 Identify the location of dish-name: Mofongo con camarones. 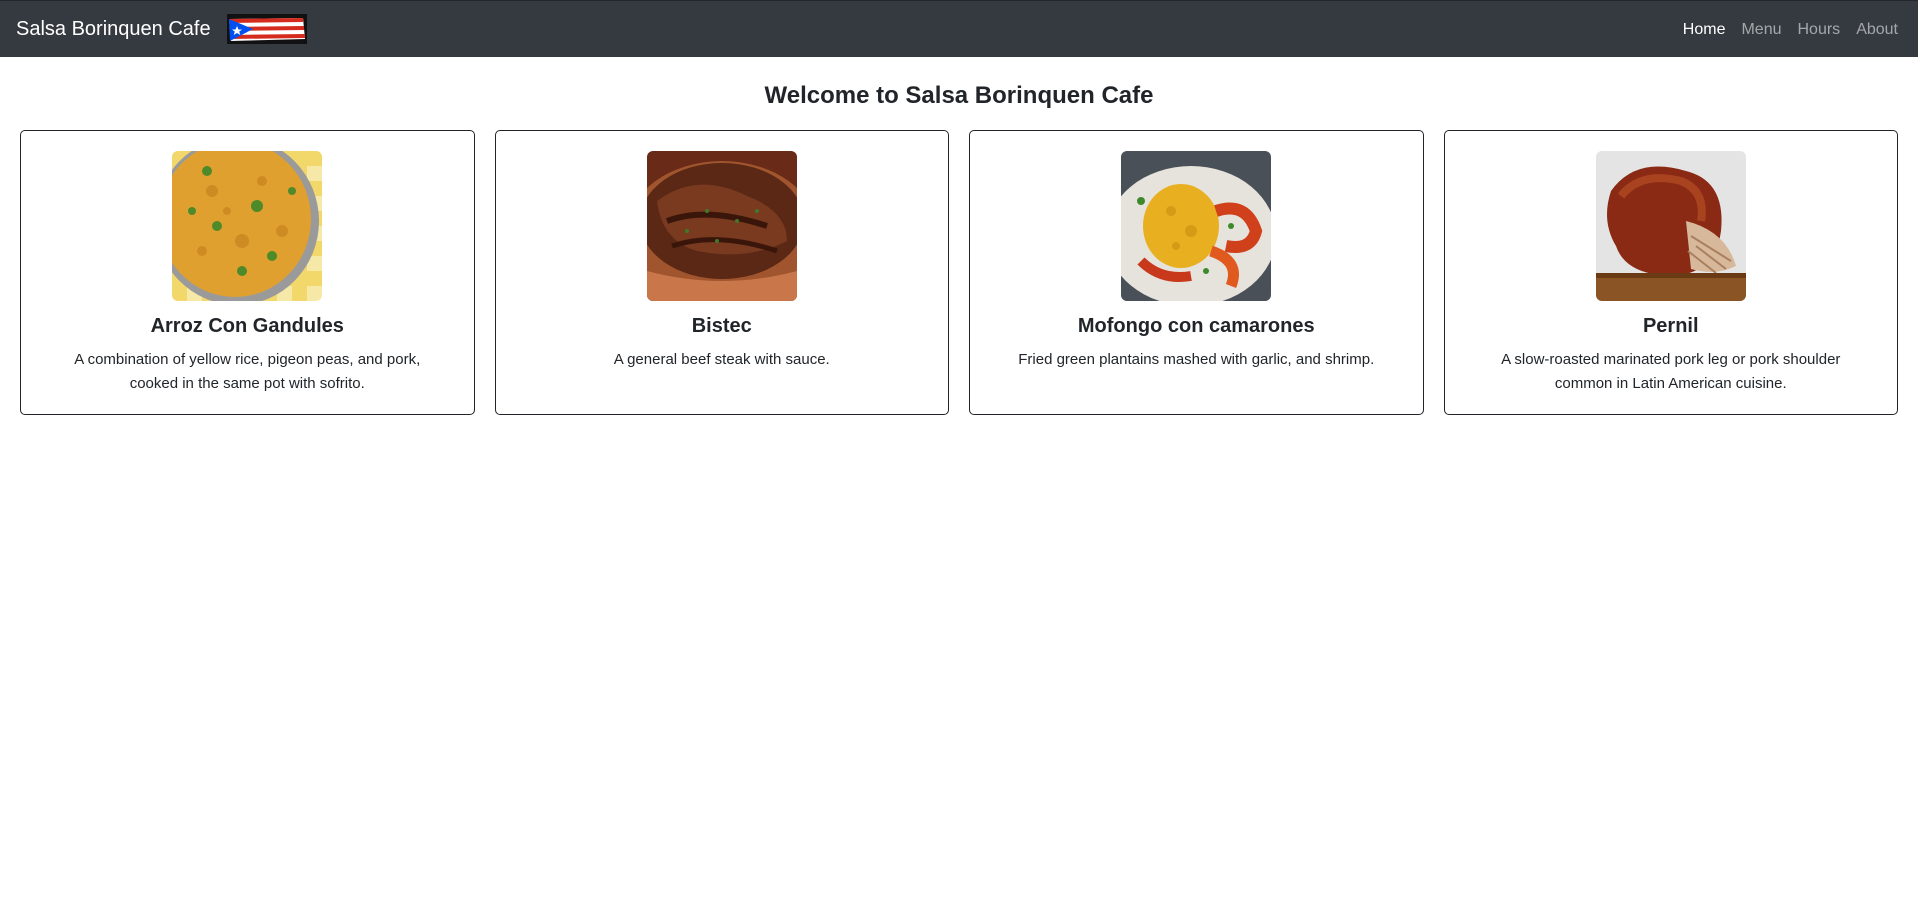
(1196, 326).